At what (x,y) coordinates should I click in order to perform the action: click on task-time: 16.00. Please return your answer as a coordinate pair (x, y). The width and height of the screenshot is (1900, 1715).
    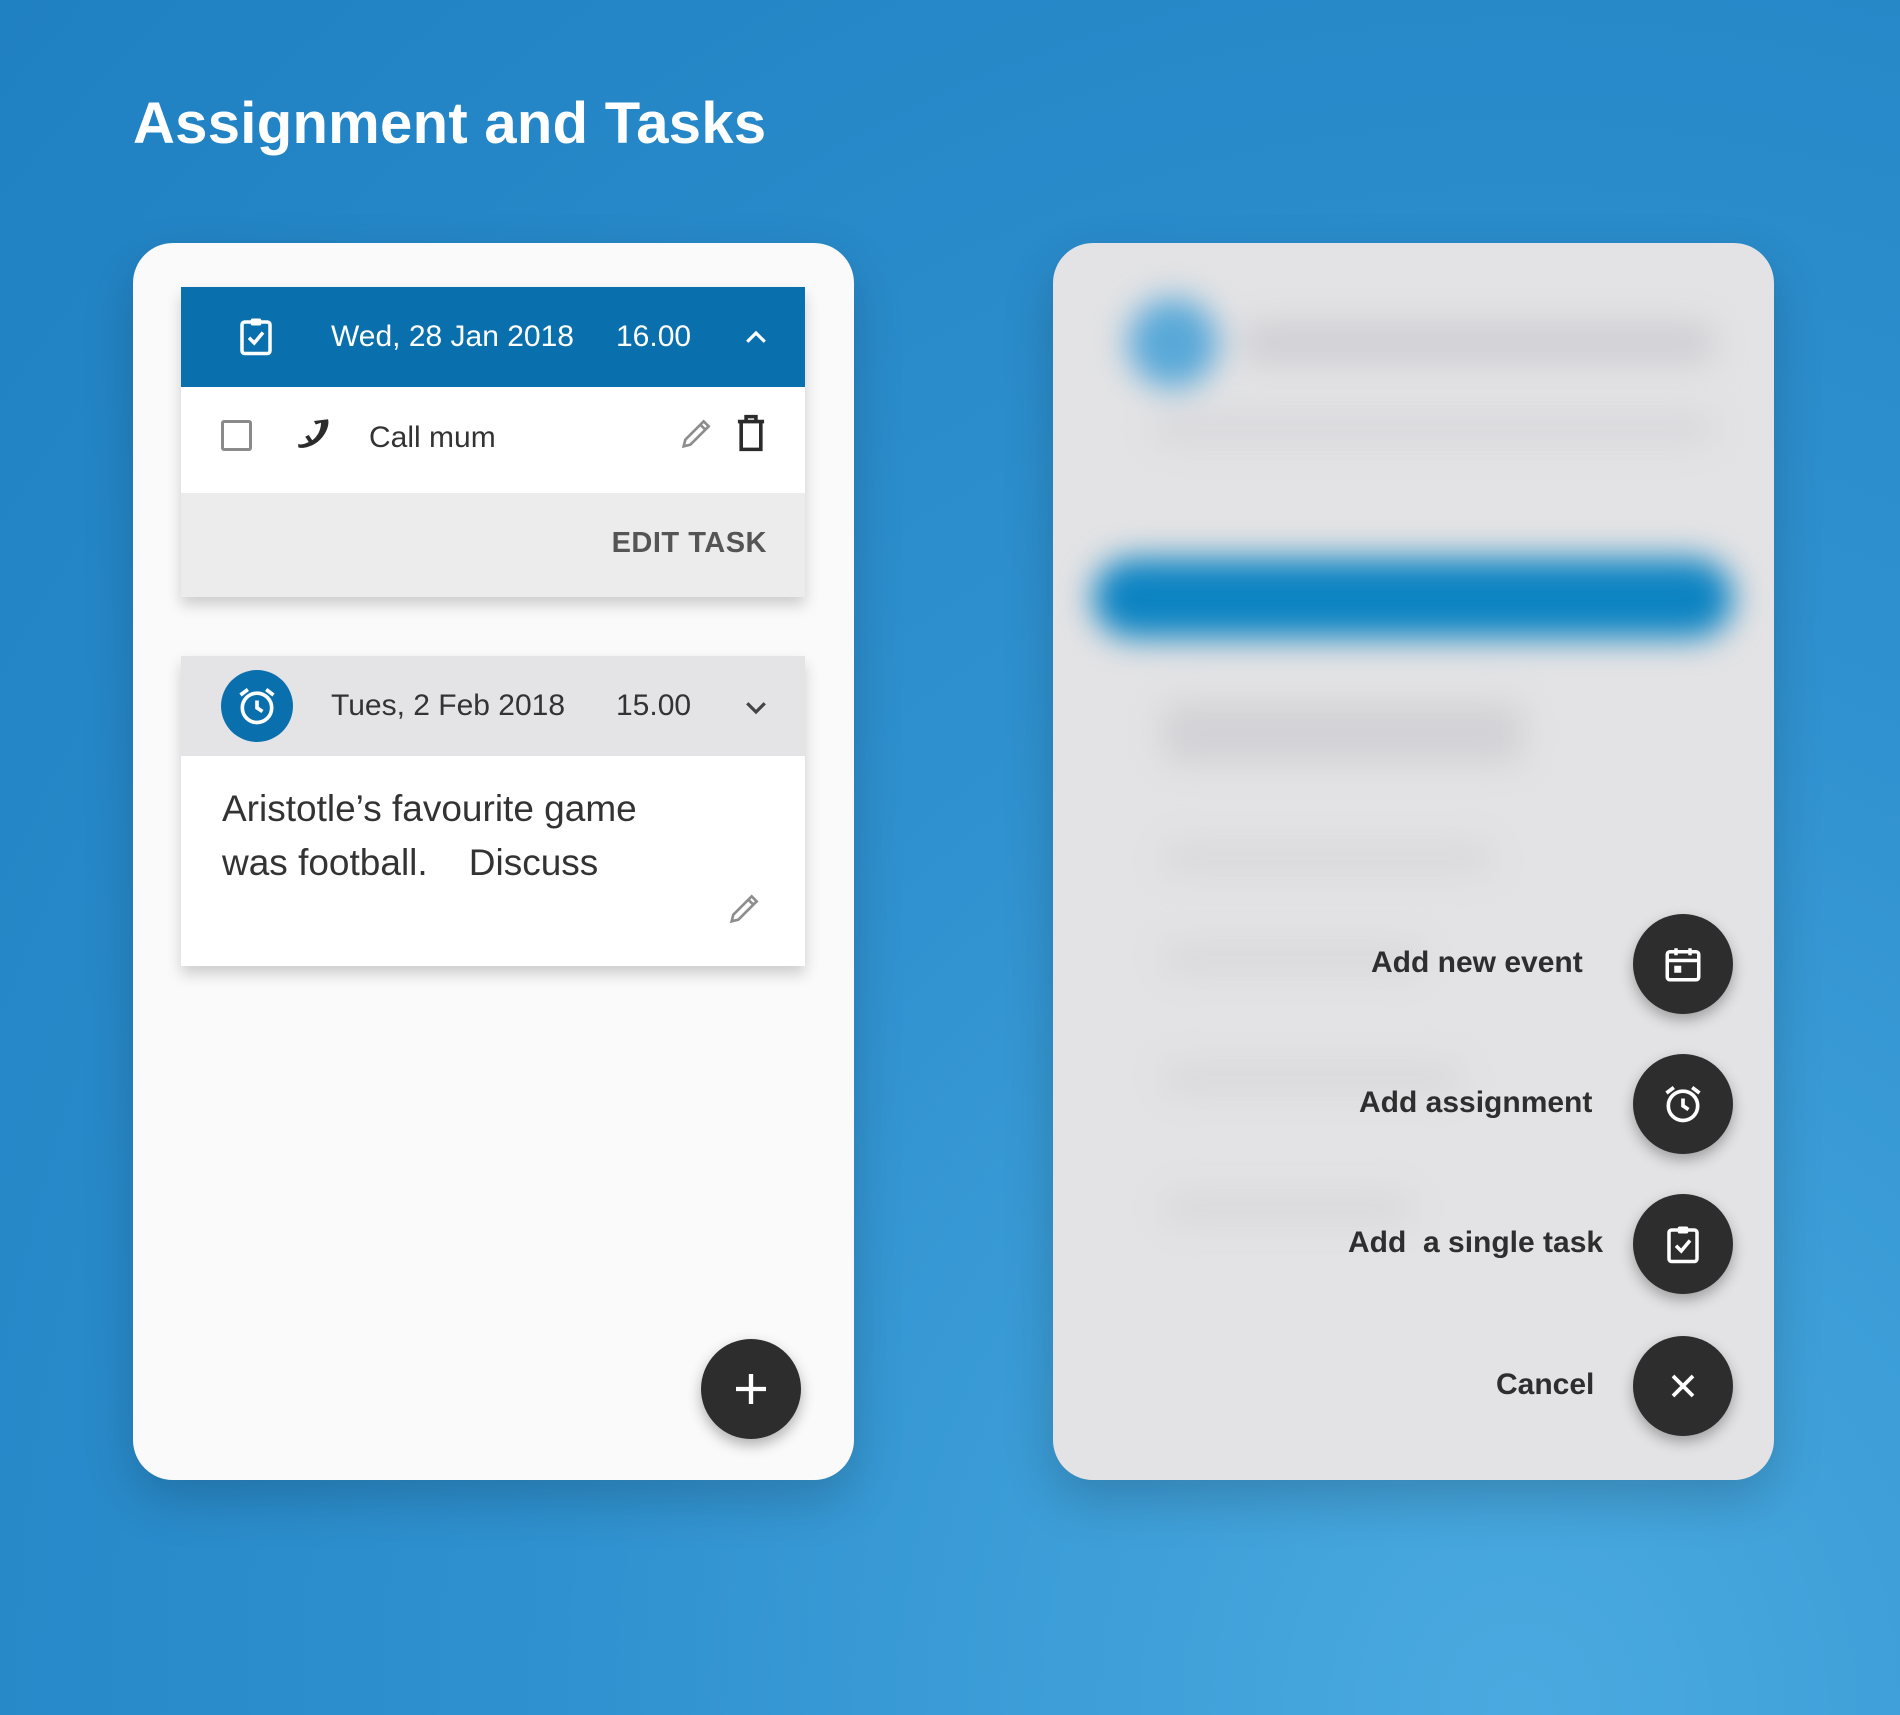
    Looking at the image, I should click on (654, 336).